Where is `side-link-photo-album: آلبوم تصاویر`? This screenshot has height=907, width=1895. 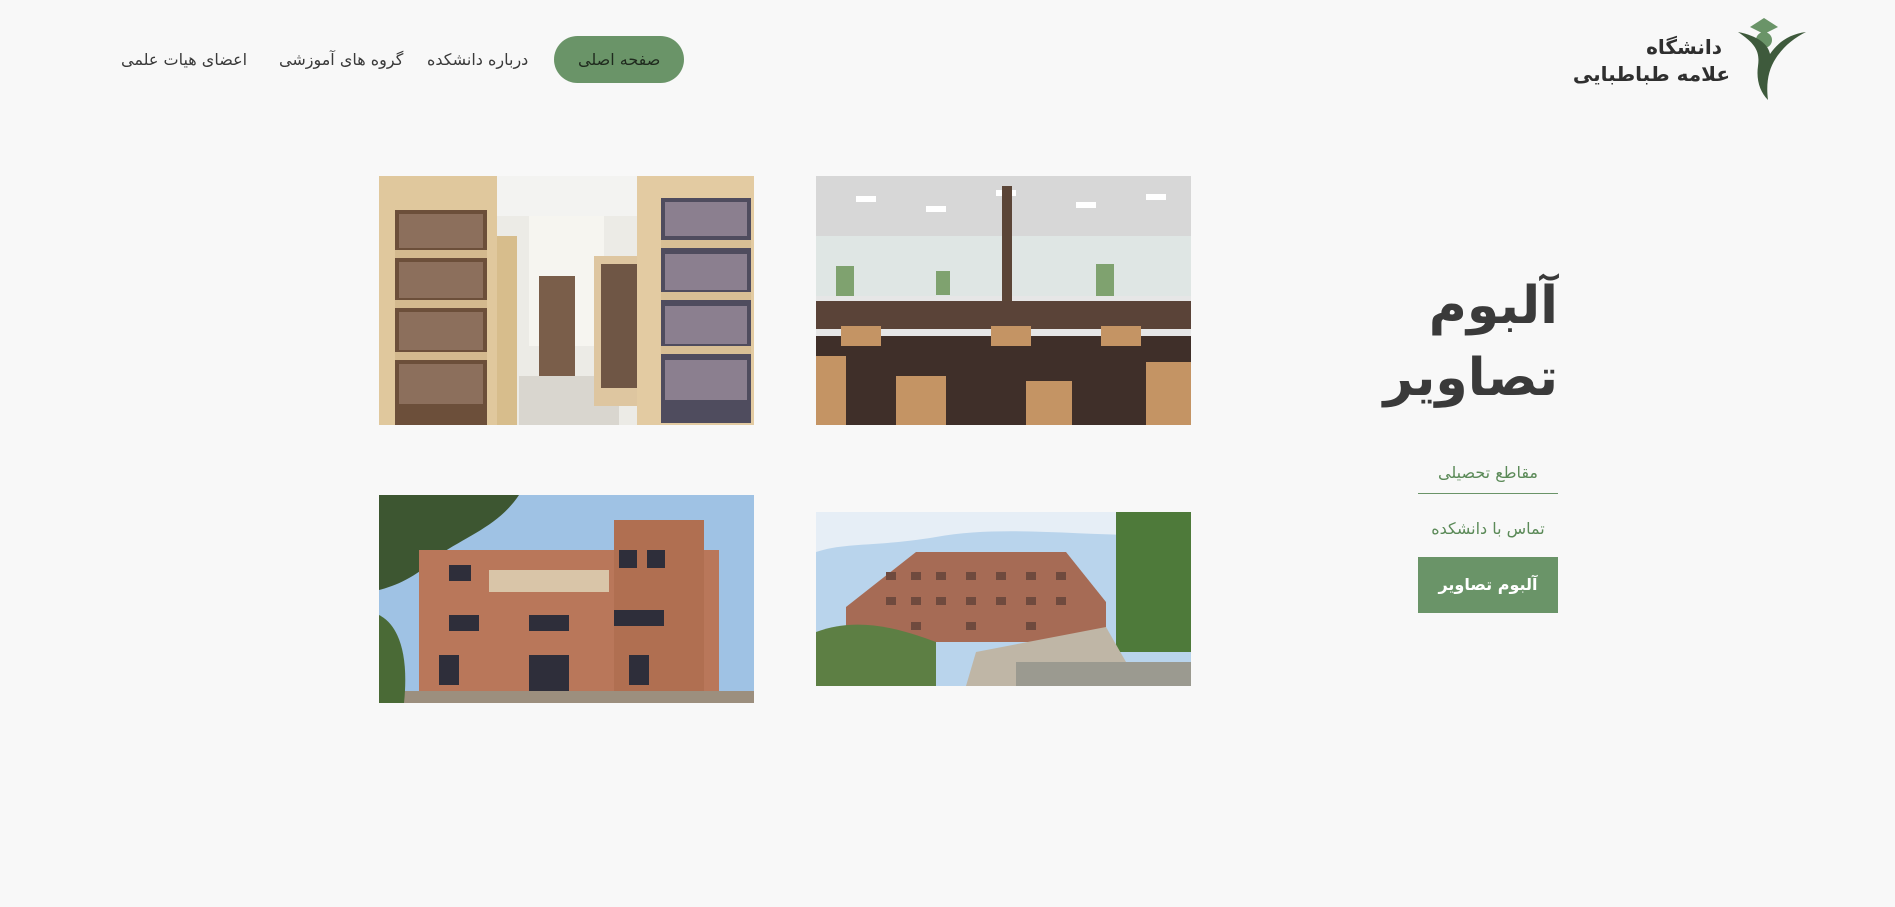
side-link-photo-album: آلبوم تصاویر is located at coordinates (1488, 585).